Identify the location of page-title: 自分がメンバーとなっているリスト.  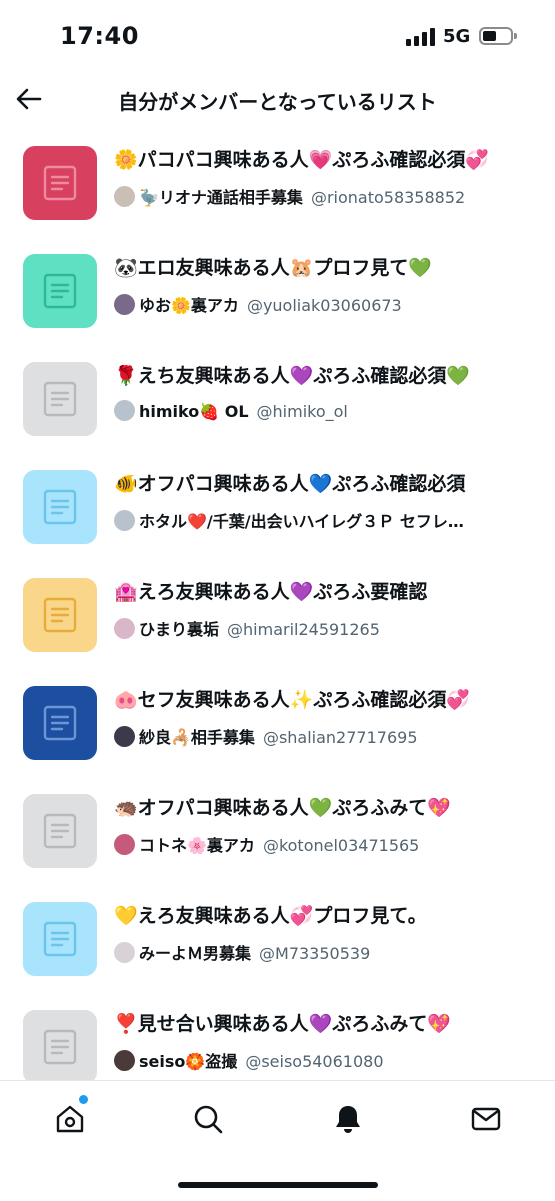
(277, 102).